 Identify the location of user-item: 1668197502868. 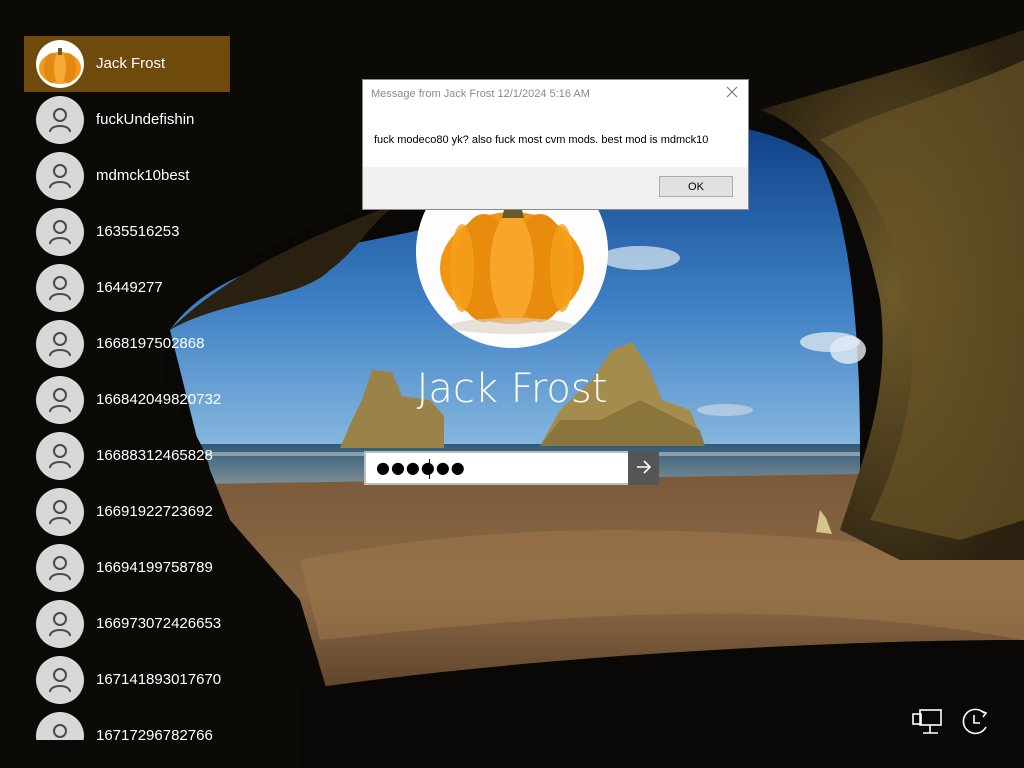
(127, 344).